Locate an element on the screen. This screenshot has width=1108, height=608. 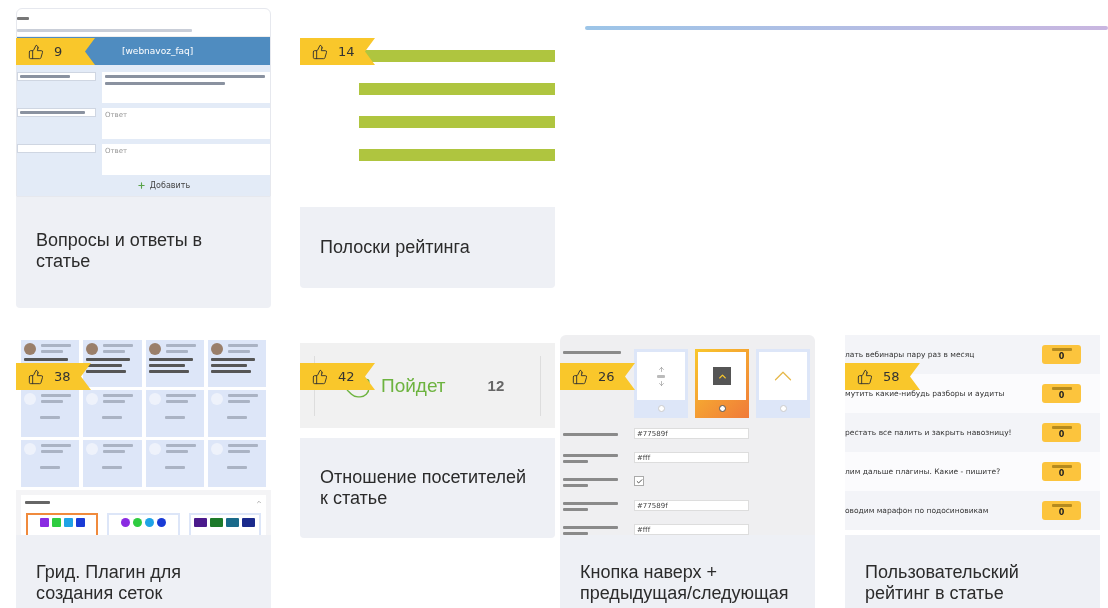
like-count: 58 is located at coordinates (891, 376).